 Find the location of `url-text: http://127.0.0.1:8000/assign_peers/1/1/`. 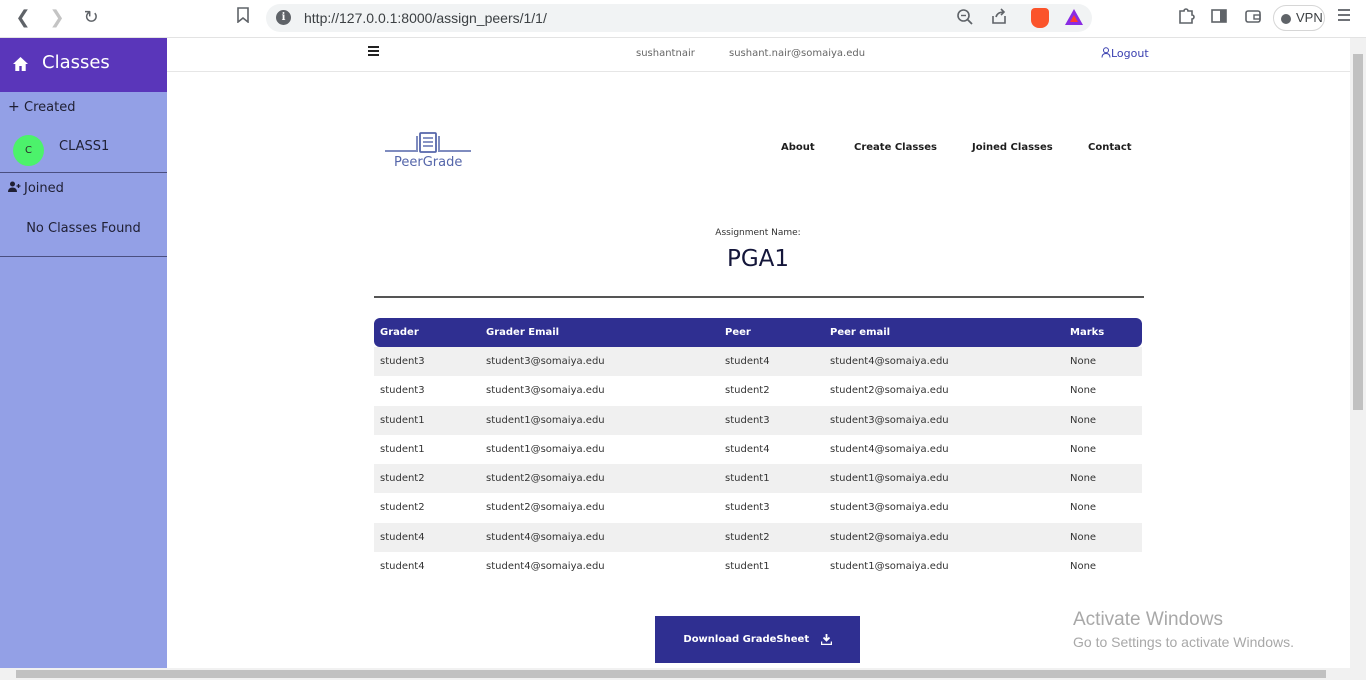

url-text: http://127.0.0.1:8000/assign_peers/1/1/ is located at coordinates (425, 18).